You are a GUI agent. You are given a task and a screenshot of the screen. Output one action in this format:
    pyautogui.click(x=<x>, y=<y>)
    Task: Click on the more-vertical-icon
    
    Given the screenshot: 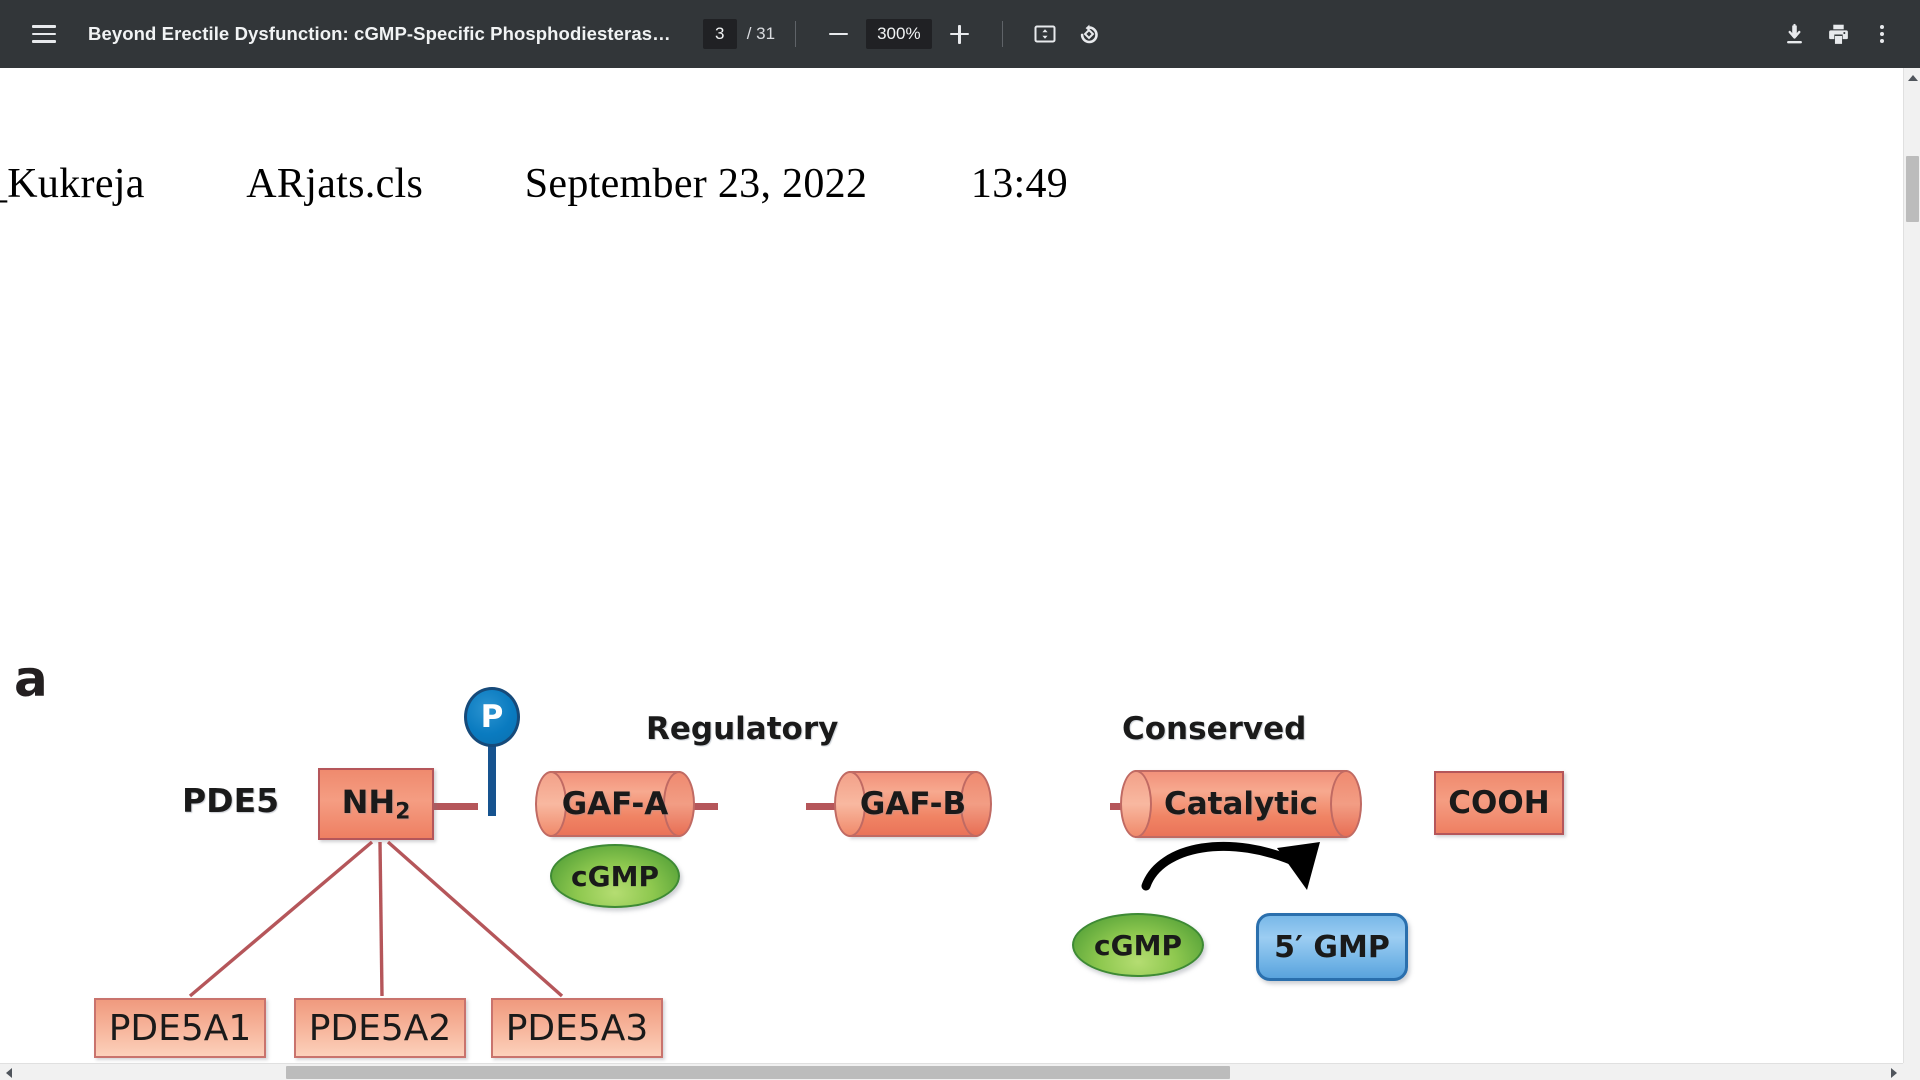 What is the action you would take?
    pyautogui.click(x=1882, y=34)
    